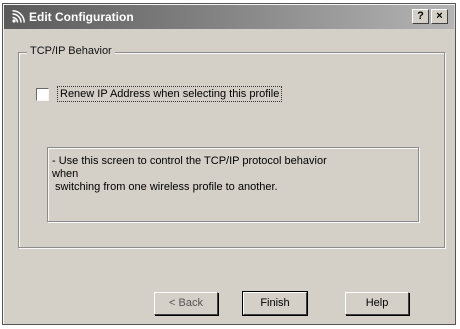 The width and height of the screenshot is (460, 329). What do you see at coordinates (275, 303) in the screenshot?
I see `finish-button: Finish` at bounding box center [275, 303].